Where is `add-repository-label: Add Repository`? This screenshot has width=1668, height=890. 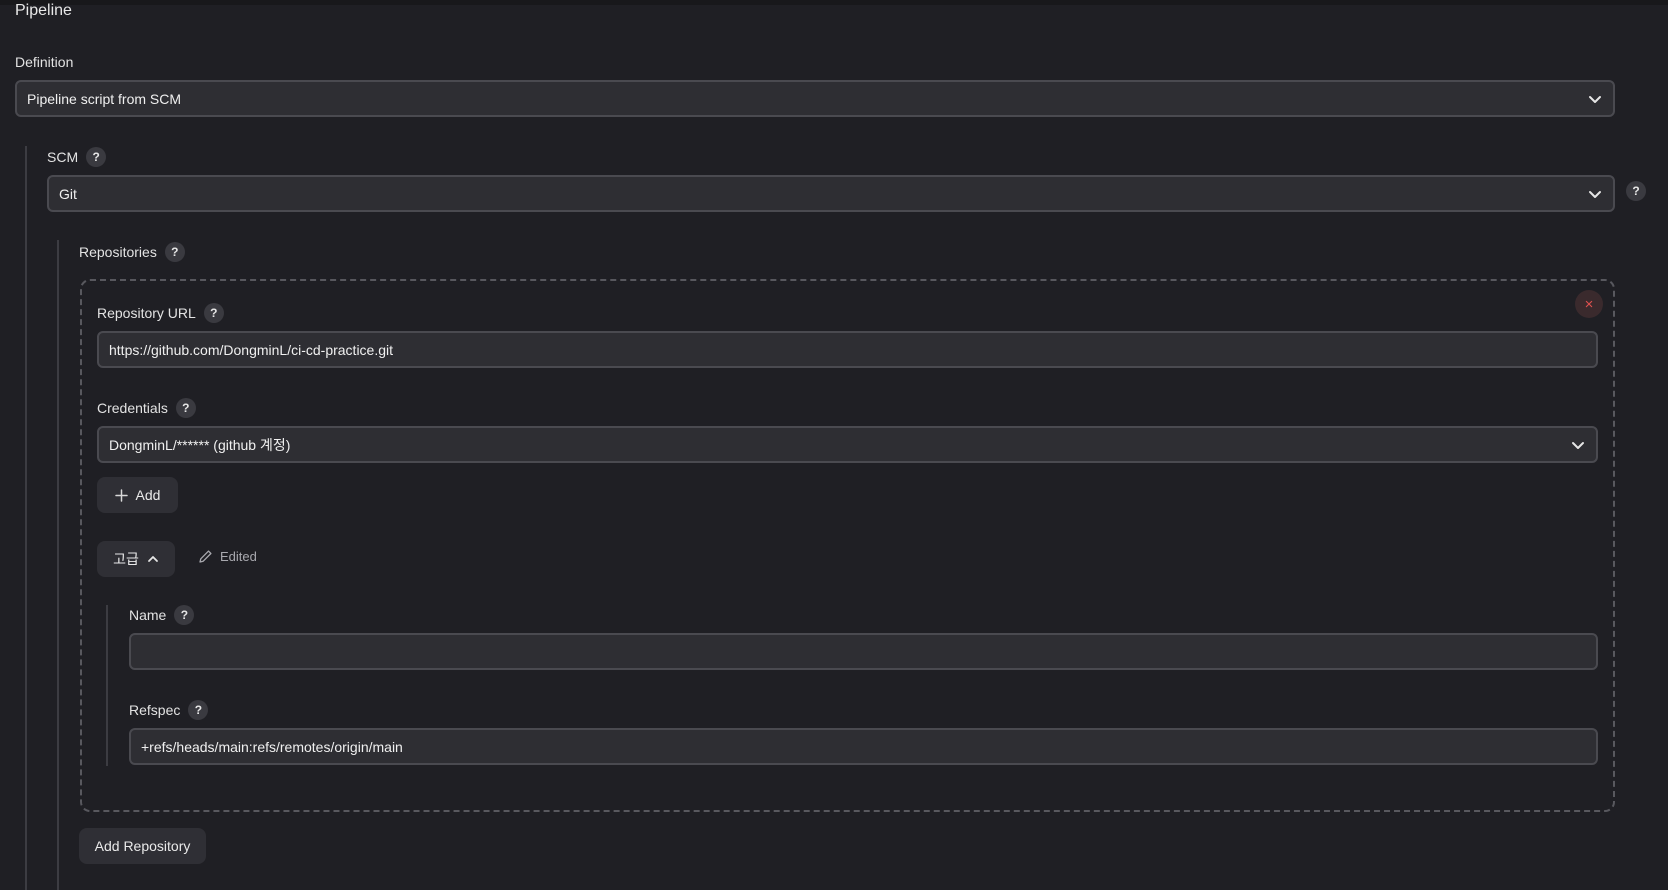 add-repository-label: Add Repository is located at coordinates (142, 846).